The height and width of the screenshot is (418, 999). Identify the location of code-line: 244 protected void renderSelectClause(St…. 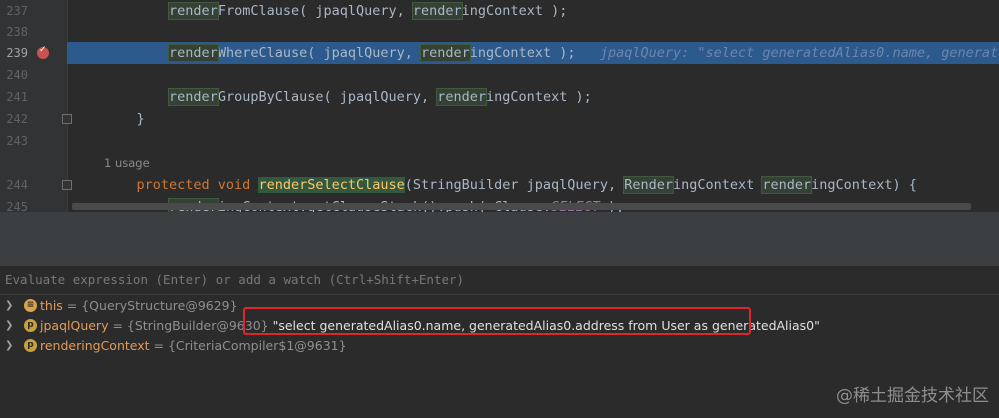
(499, 185).